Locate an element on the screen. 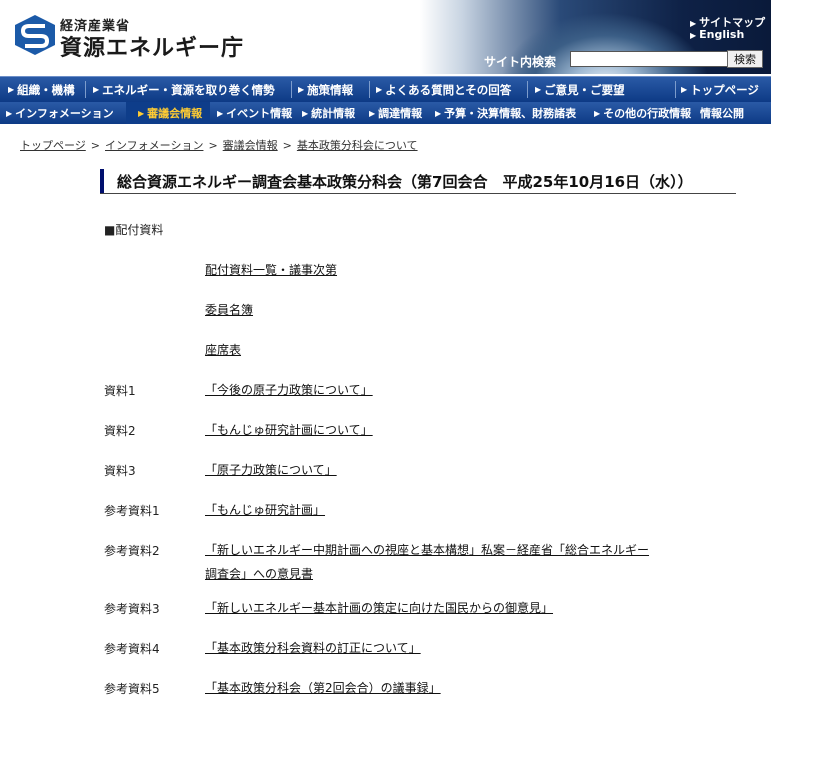 This screenshot has width=814, height=774. doc-label: 参考資料2 is located at coordinates (132, 551).